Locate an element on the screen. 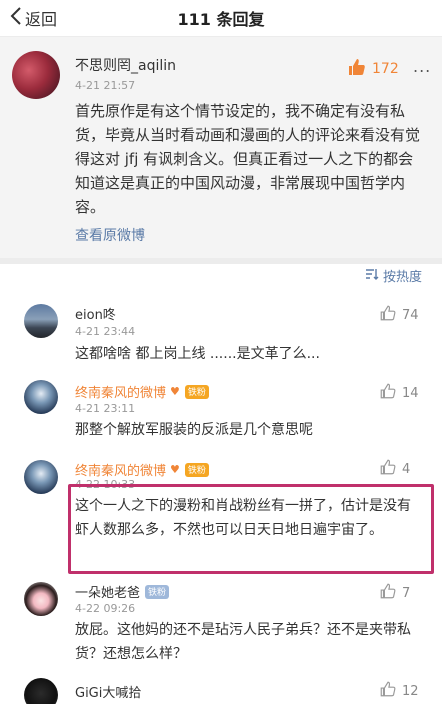  comment-like-button: 14 is located at coordinates (399, 393).